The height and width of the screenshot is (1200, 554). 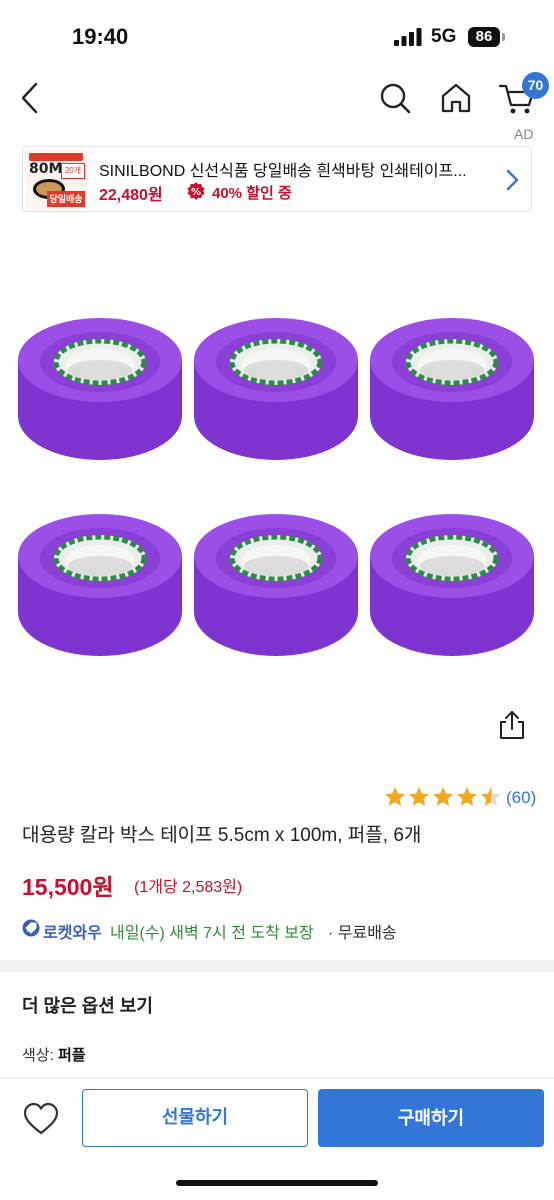 What do you see at coordinates (277, 966) in the screenshot?
I see `section-divider` at bounding box center [277, 966].